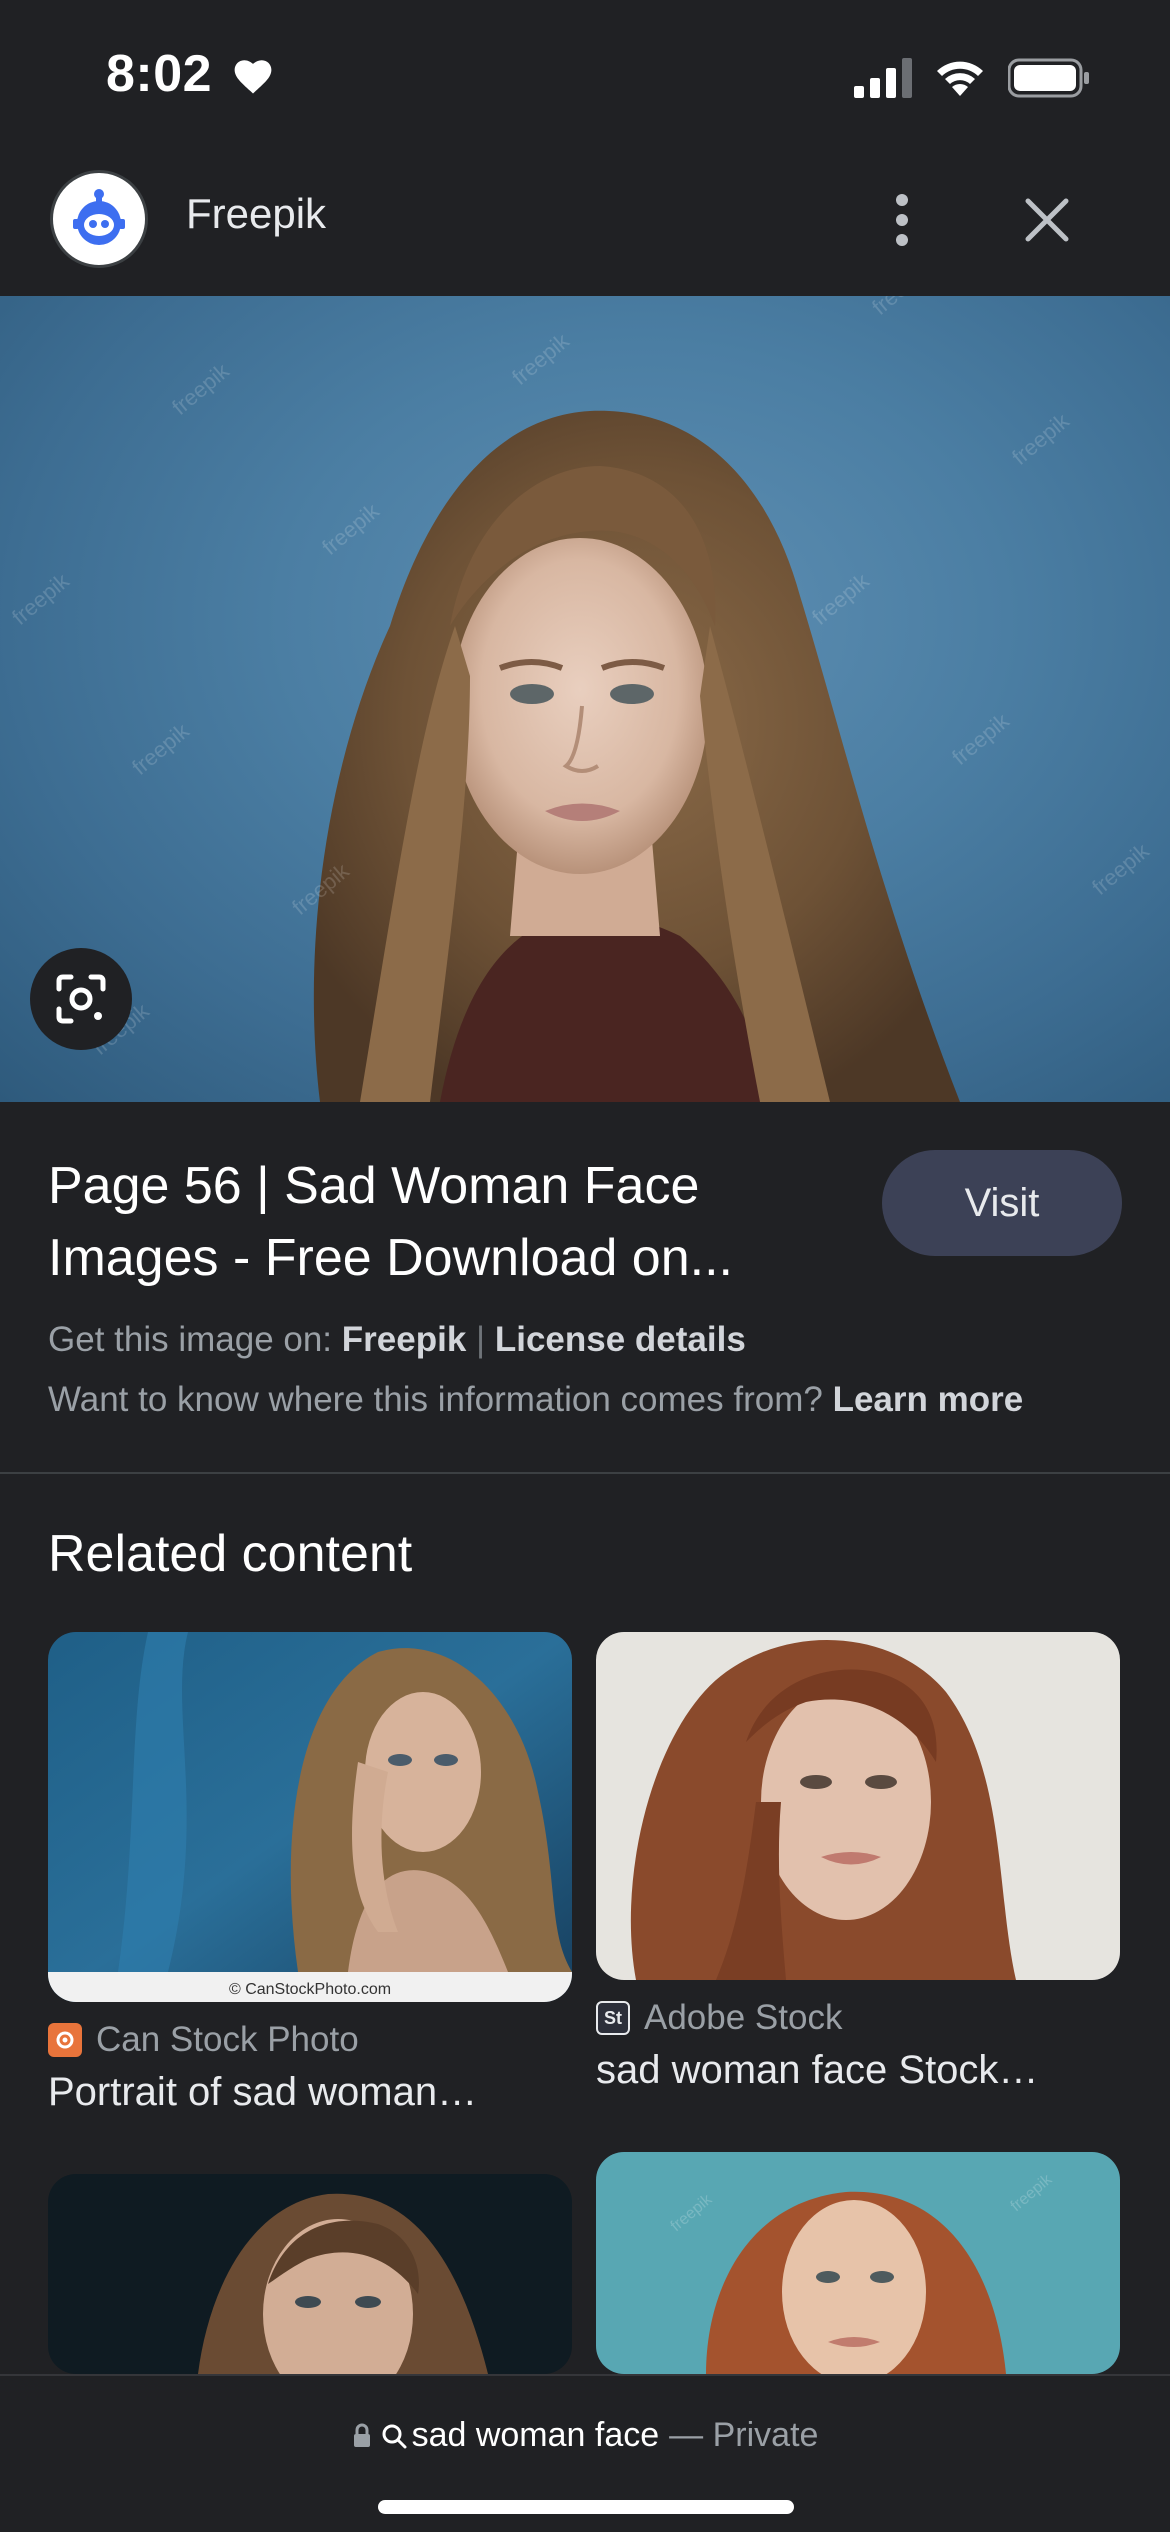 The image size is (1170, 2532). I want to click on related-content-heading: Related content, so click(230, 1554).